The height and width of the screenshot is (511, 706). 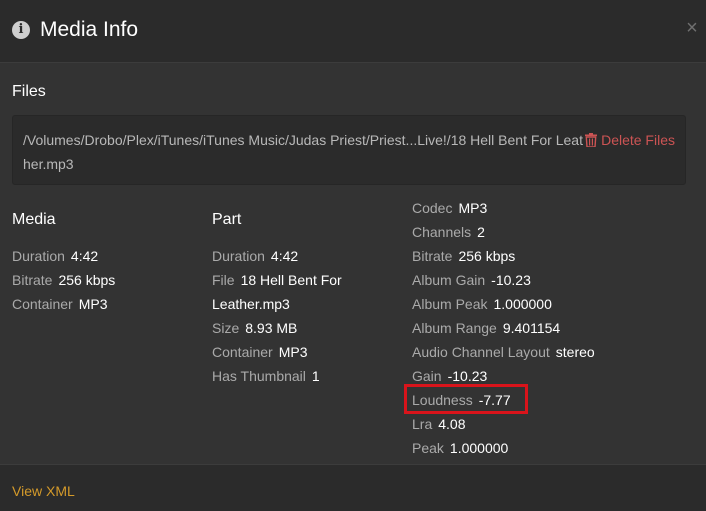 What do you see at coordinates (479, 448) in the screenshot?
I see `stream-peak-value: 1.000000` at bounding box center [479, 448].